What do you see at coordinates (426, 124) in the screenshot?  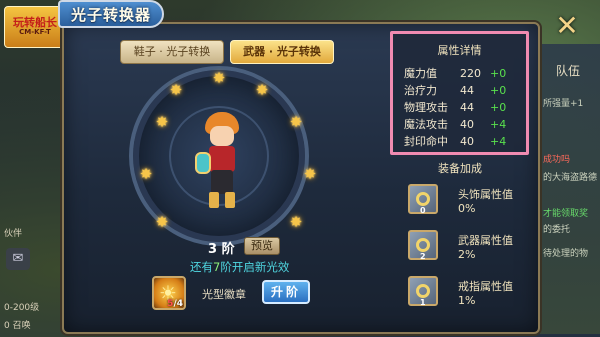 I see `attribute-name: 魔法攻击` at bounding box center [426, 124].